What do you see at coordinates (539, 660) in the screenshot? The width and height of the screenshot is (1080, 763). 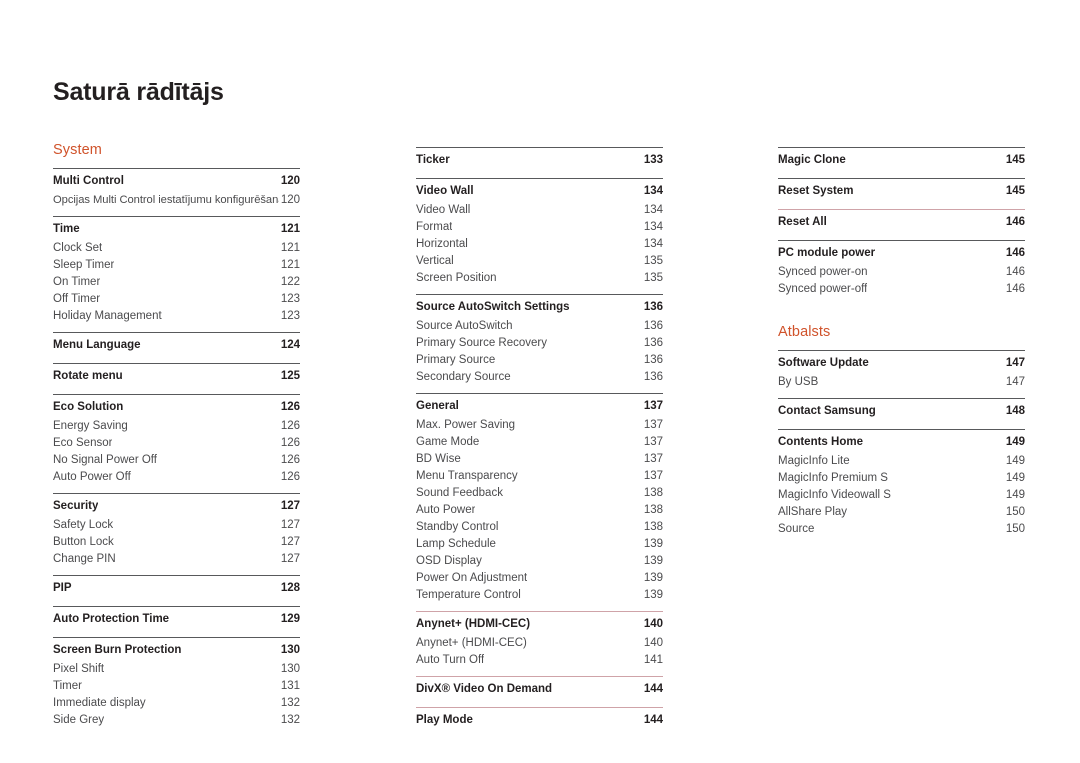 I see `toc-entry-sub: Auto Turn Off 141` at bounding box center [539, 660].